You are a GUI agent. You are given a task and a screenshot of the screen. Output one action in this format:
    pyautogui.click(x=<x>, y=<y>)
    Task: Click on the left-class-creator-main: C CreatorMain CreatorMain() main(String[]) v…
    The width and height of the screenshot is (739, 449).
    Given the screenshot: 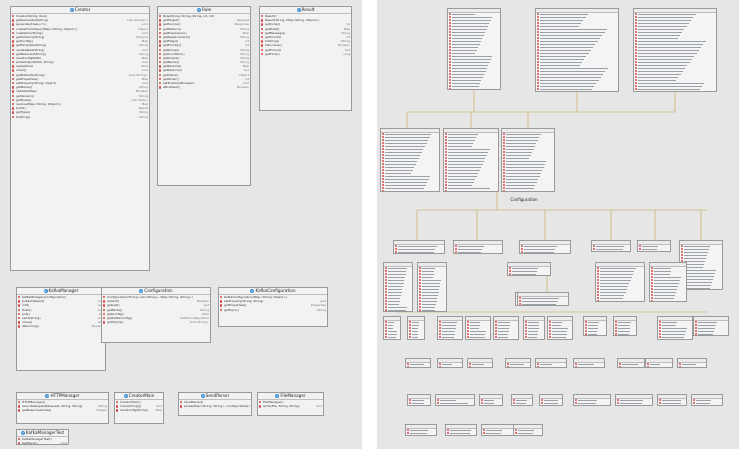 What is the action you would take?
    pyautogui.click(x=139, y=408)
    